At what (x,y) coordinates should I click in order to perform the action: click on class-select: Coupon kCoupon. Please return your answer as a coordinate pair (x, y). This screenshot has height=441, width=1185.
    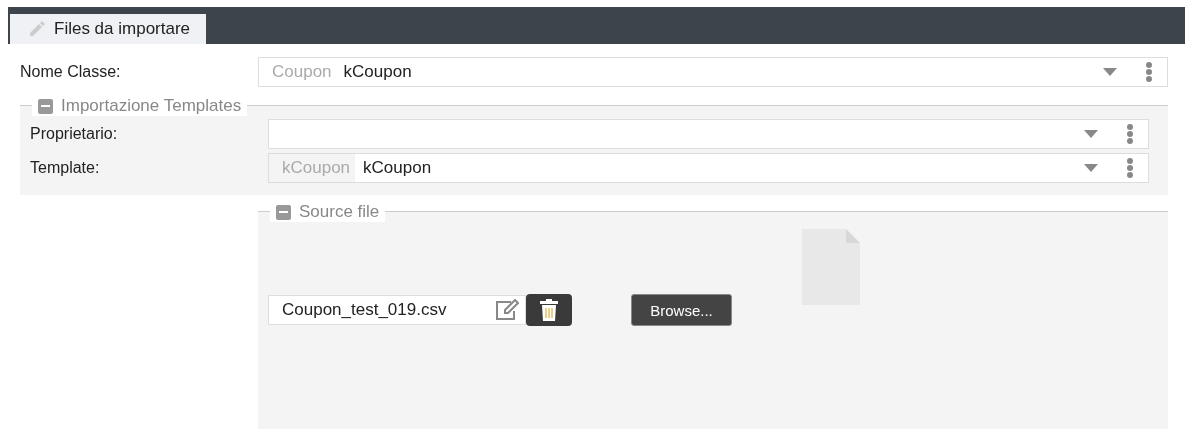
    Looking at the image, I should click on (713, 72).